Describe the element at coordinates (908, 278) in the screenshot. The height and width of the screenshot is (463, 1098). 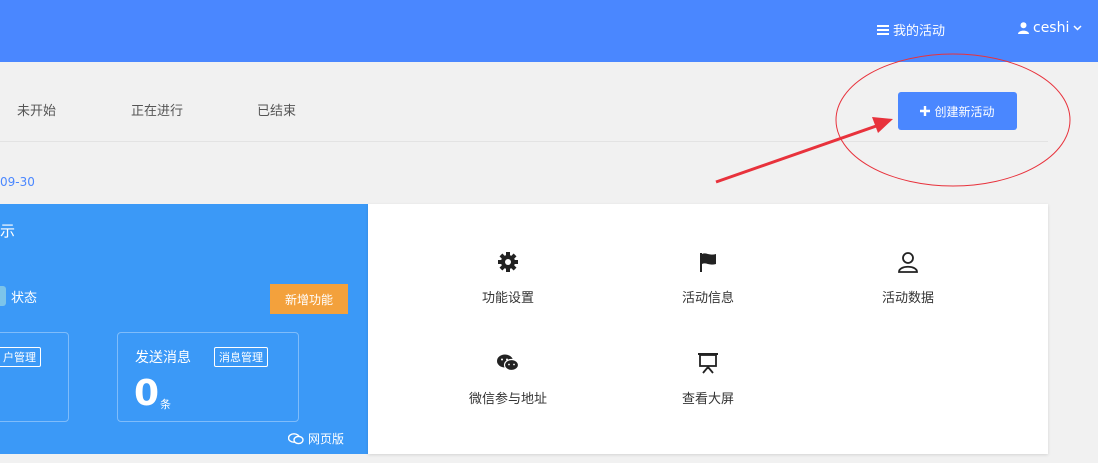
I see `feature-activity-data: 活动数据` at that location.